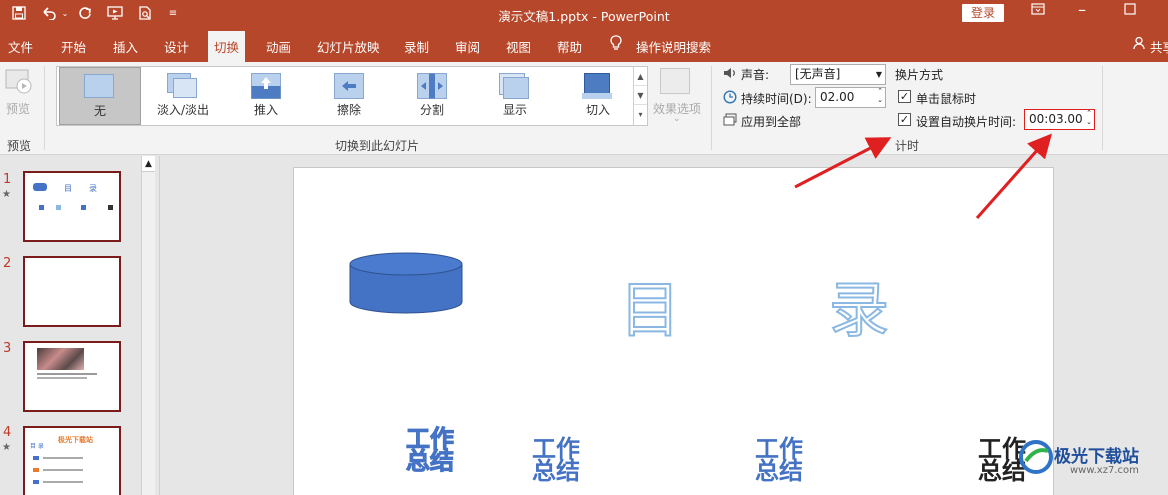 Image resolution: width=1168 pixels, height=495 pixels. Describe the element at coordinates (730, 74) in the screenshot. I see `sound-icon` at that location.